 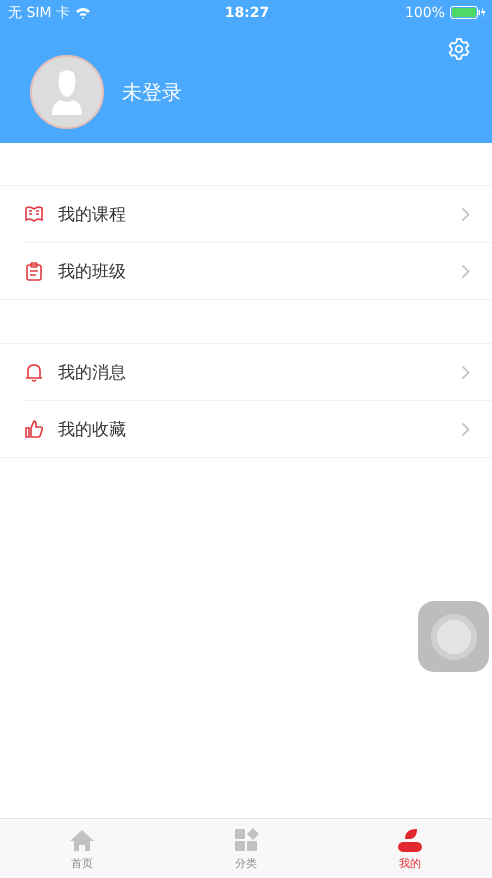 I want to click on battery-icon, so click(x=468, y=12).